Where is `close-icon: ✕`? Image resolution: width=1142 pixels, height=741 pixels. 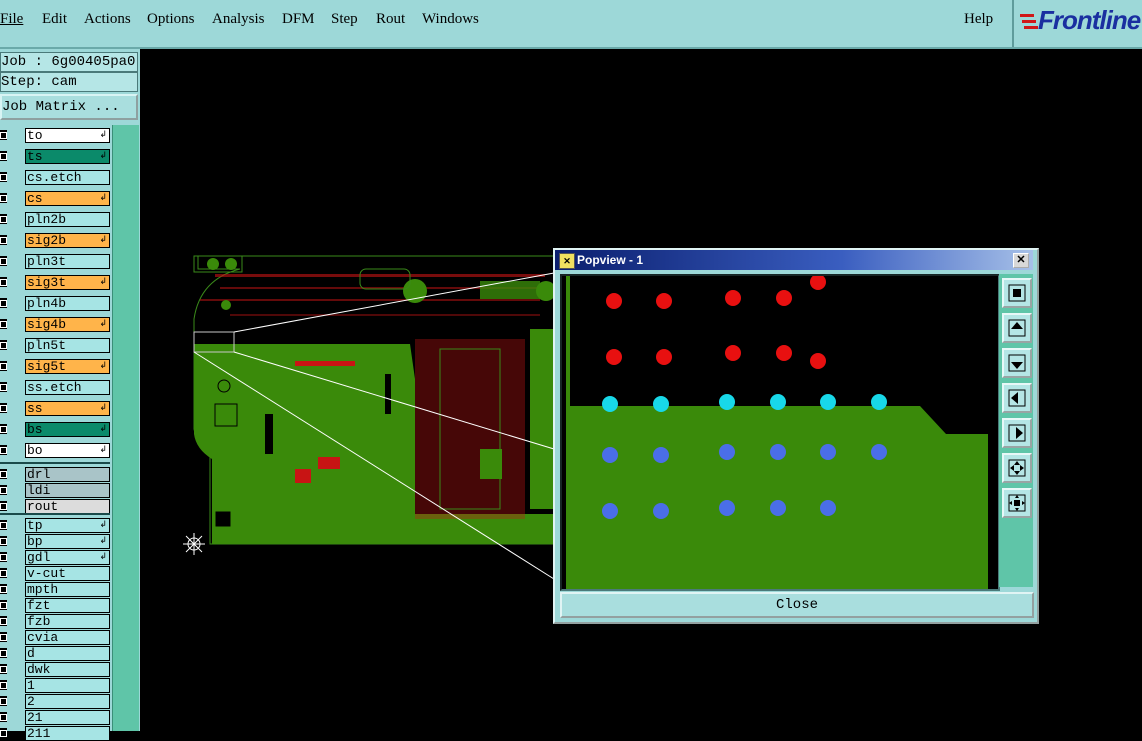 close-icon: ✕ is located at coordinates (1021, 260).